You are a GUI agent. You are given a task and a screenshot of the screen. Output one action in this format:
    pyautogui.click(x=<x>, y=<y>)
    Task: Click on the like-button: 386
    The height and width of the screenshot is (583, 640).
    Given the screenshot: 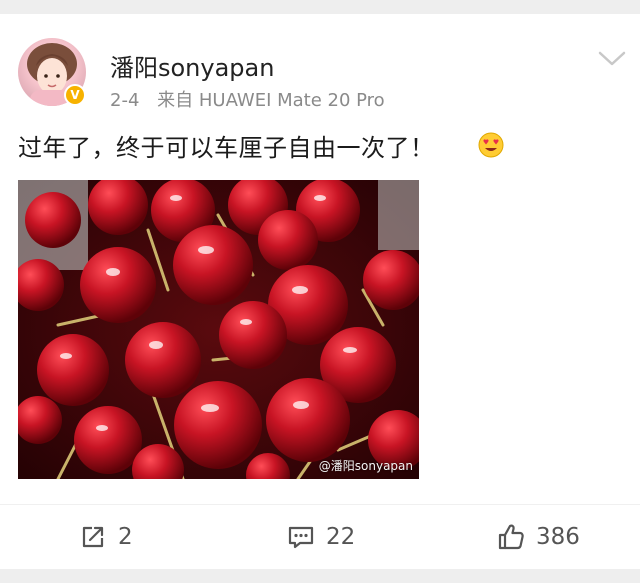 What is the action you would take?
    pyautogui.click(x=538, y=537)
    